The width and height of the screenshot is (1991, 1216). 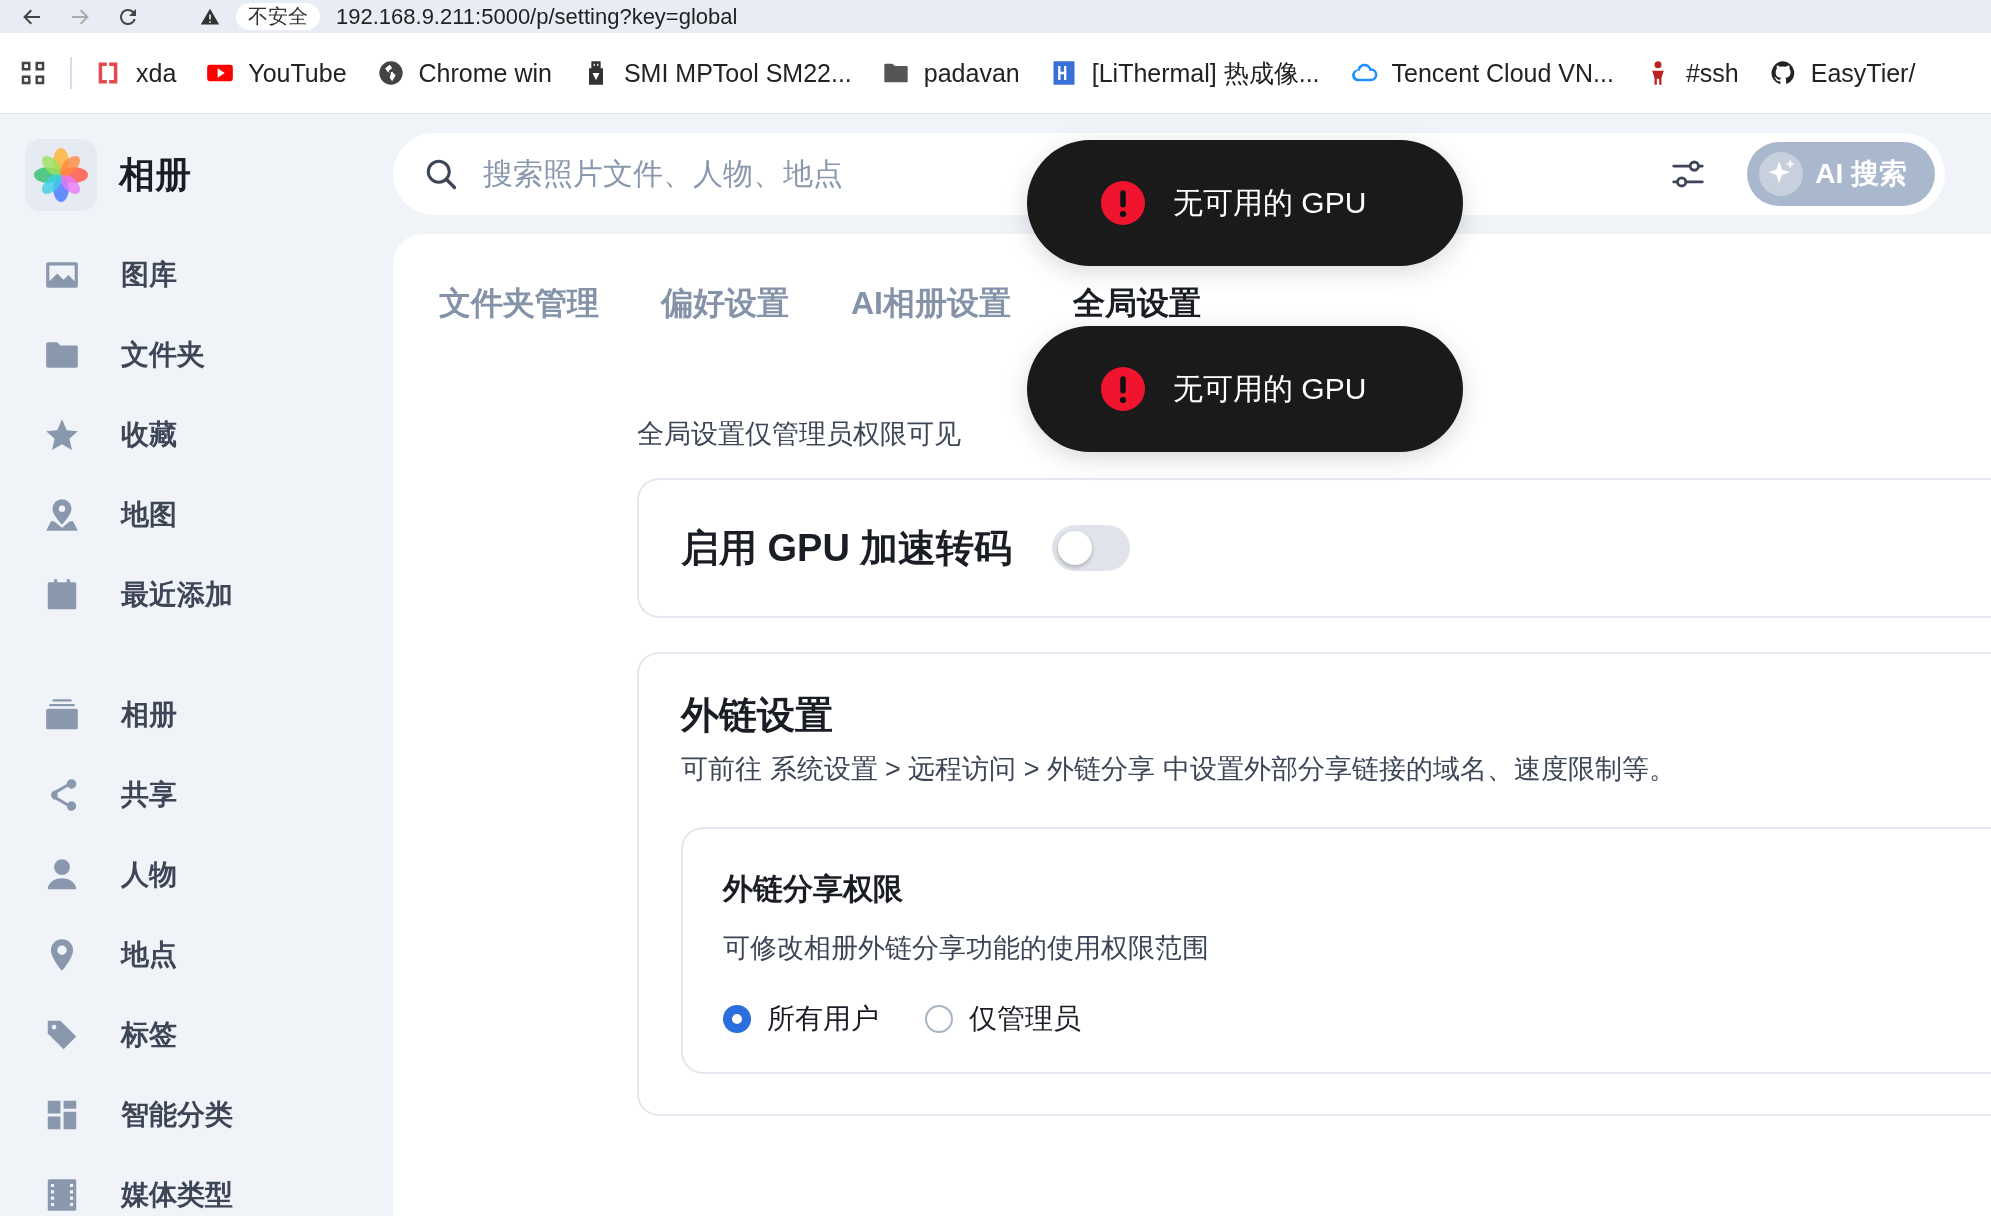 I want to click on permission-option: 所有用户, so click(x=801, y=1019).